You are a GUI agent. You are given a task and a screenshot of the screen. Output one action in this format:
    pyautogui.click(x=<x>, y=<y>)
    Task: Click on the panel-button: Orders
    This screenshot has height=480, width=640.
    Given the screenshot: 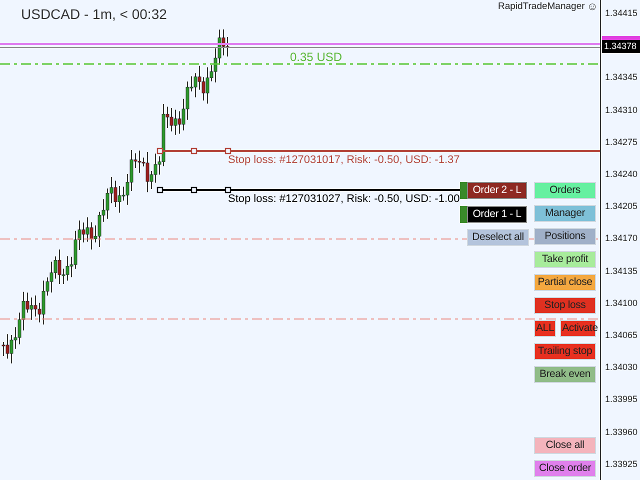 What is the action you would take?
    pyautogui.click(x=565, y=190)
    